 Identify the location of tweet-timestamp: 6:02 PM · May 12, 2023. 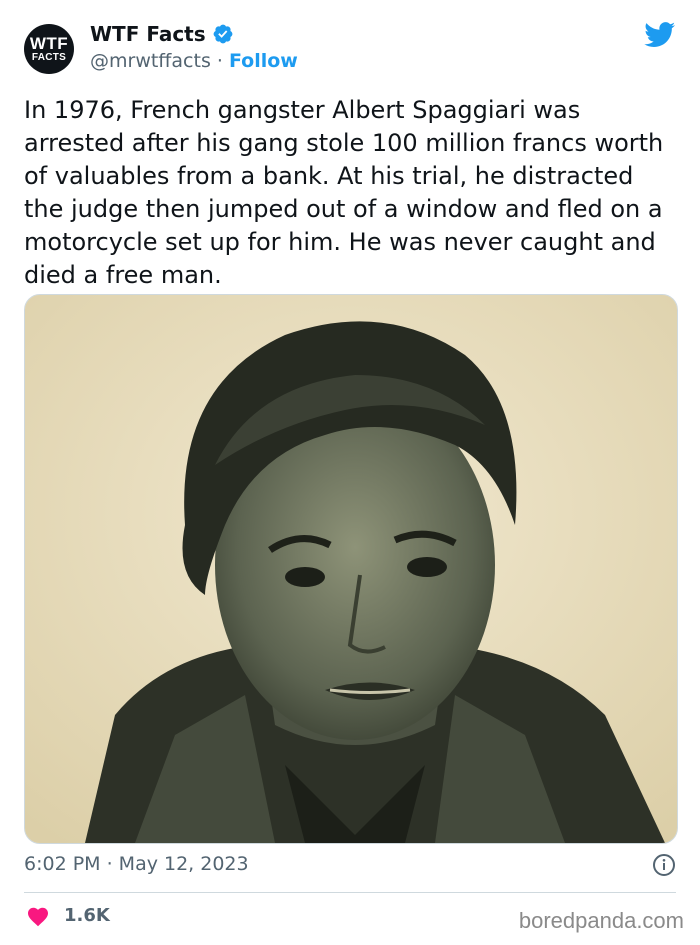
(136, 864).